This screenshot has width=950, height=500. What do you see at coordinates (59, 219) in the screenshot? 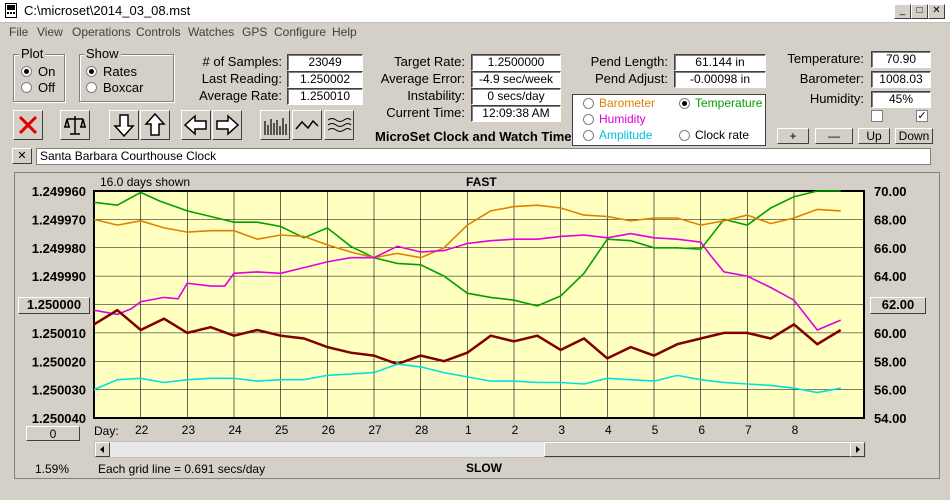
I see `y-left-tick: 1.249970` at bounding box center [59, 219].